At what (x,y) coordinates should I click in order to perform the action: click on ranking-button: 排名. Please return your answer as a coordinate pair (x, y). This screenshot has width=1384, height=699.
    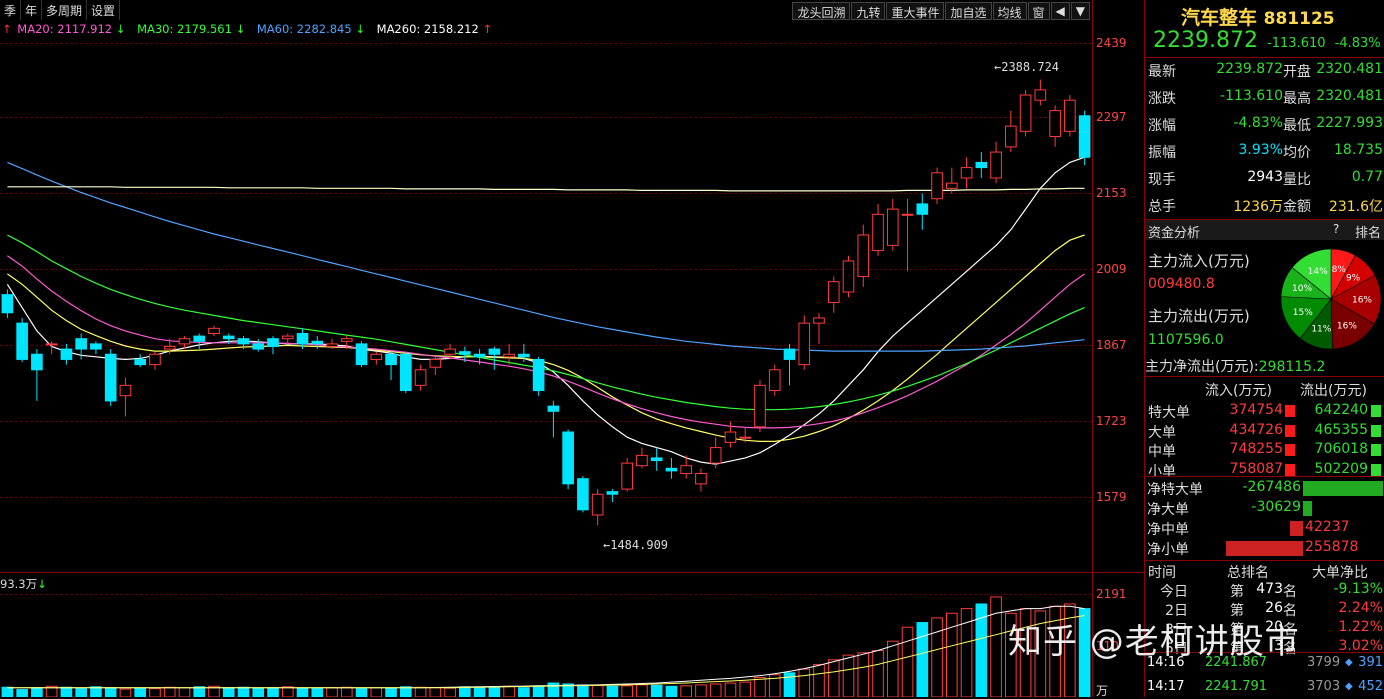
    Looking at the image, I should click on (1368, 231).